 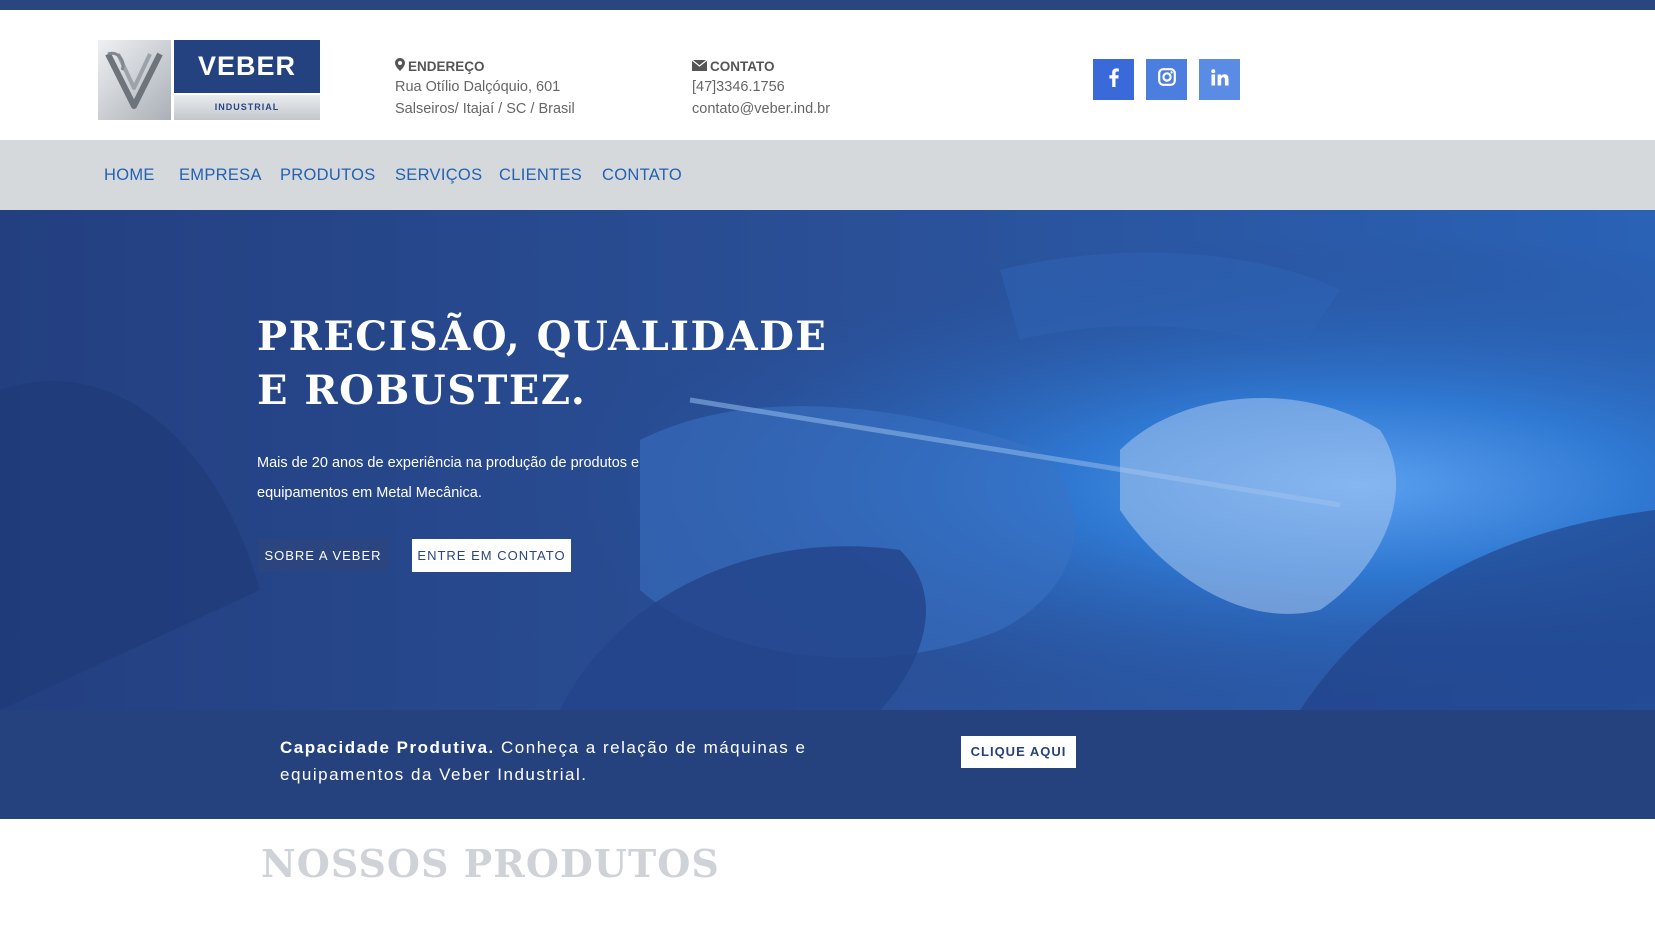 What do you see at coordinates (761, 109) in the screenshot?
I see `contact-email: contato@veber.ind.br` at bounding box center [761, 109].